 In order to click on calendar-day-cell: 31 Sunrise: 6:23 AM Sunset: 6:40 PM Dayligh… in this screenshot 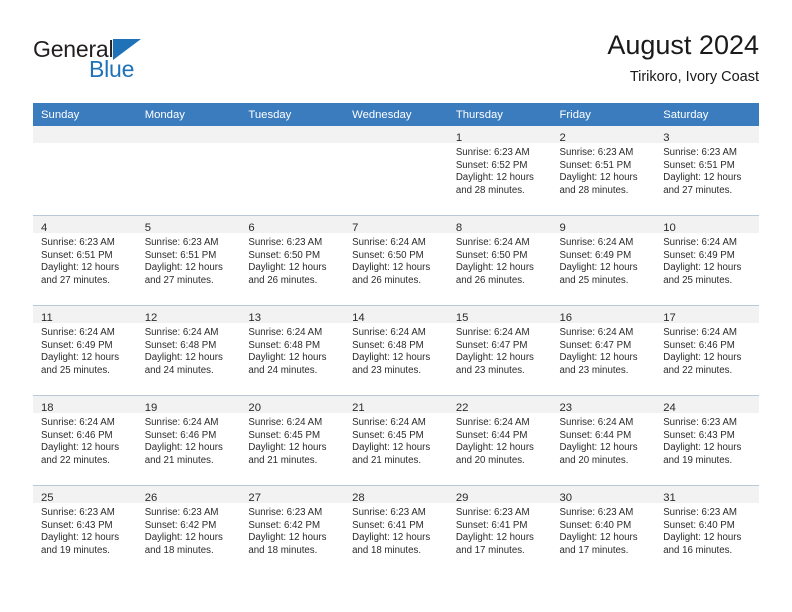, I will do `click(707, 530)`.